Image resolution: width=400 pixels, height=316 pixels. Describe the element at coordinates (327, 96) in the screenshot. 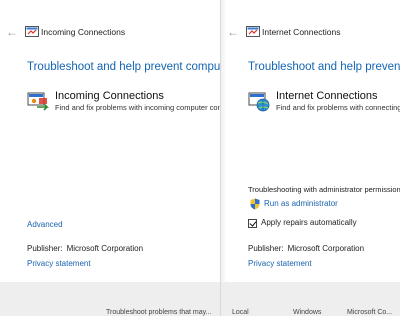

I see `troubleshooter-name: Internet Connections` at that location.